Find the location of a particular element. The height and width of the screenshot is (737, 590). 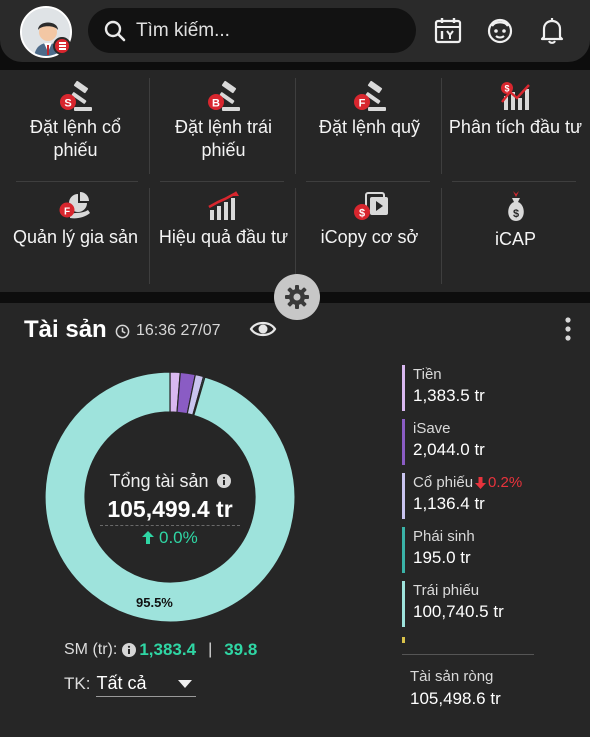

fund-order-gavel-icon: F is located at coordinates (369, 95).